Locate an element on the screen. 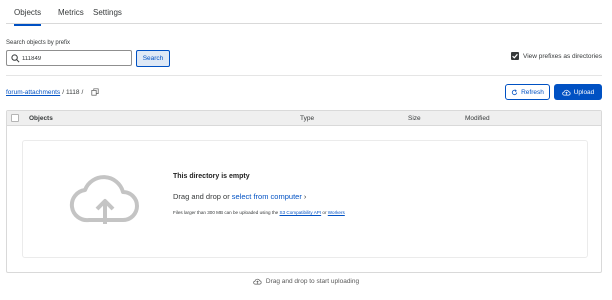 The image size is (612, 300). breadcrumb-folder: 1118 is located at coordinates (73, 92).